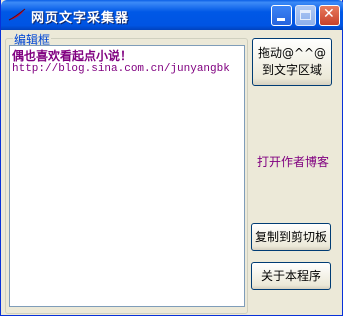 Image resolution: width=343 pixels, height=316 pixels. Describe the element at coordinates (281, 15) in the screenshot. I see `minimize-button` at that location.